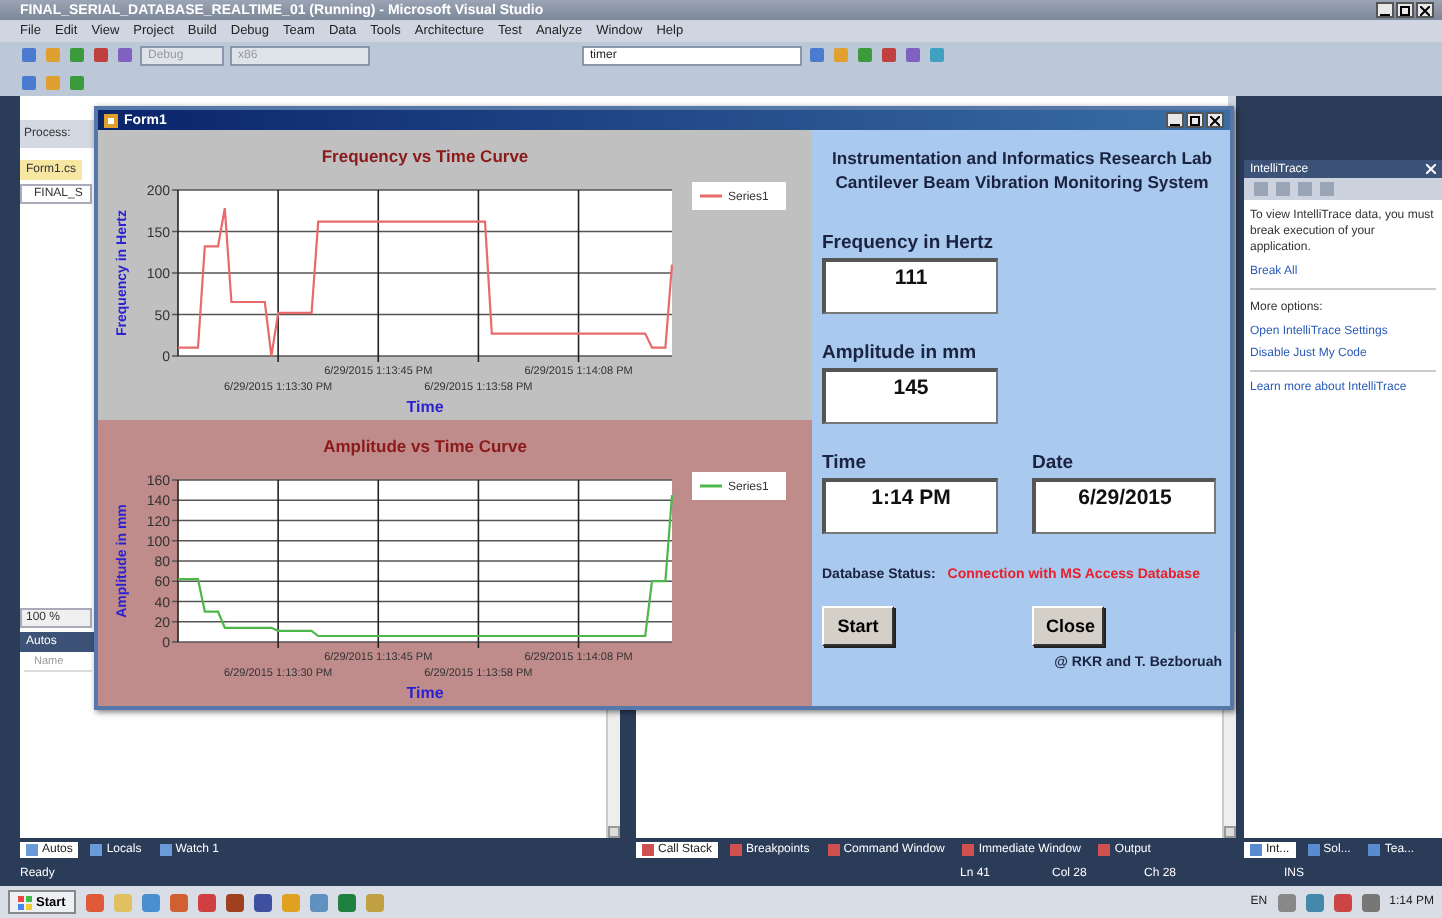  Describe the element at coordinates (1124, 506) in the screenshot. I see `readout-field: 6/29/2015` at that location.